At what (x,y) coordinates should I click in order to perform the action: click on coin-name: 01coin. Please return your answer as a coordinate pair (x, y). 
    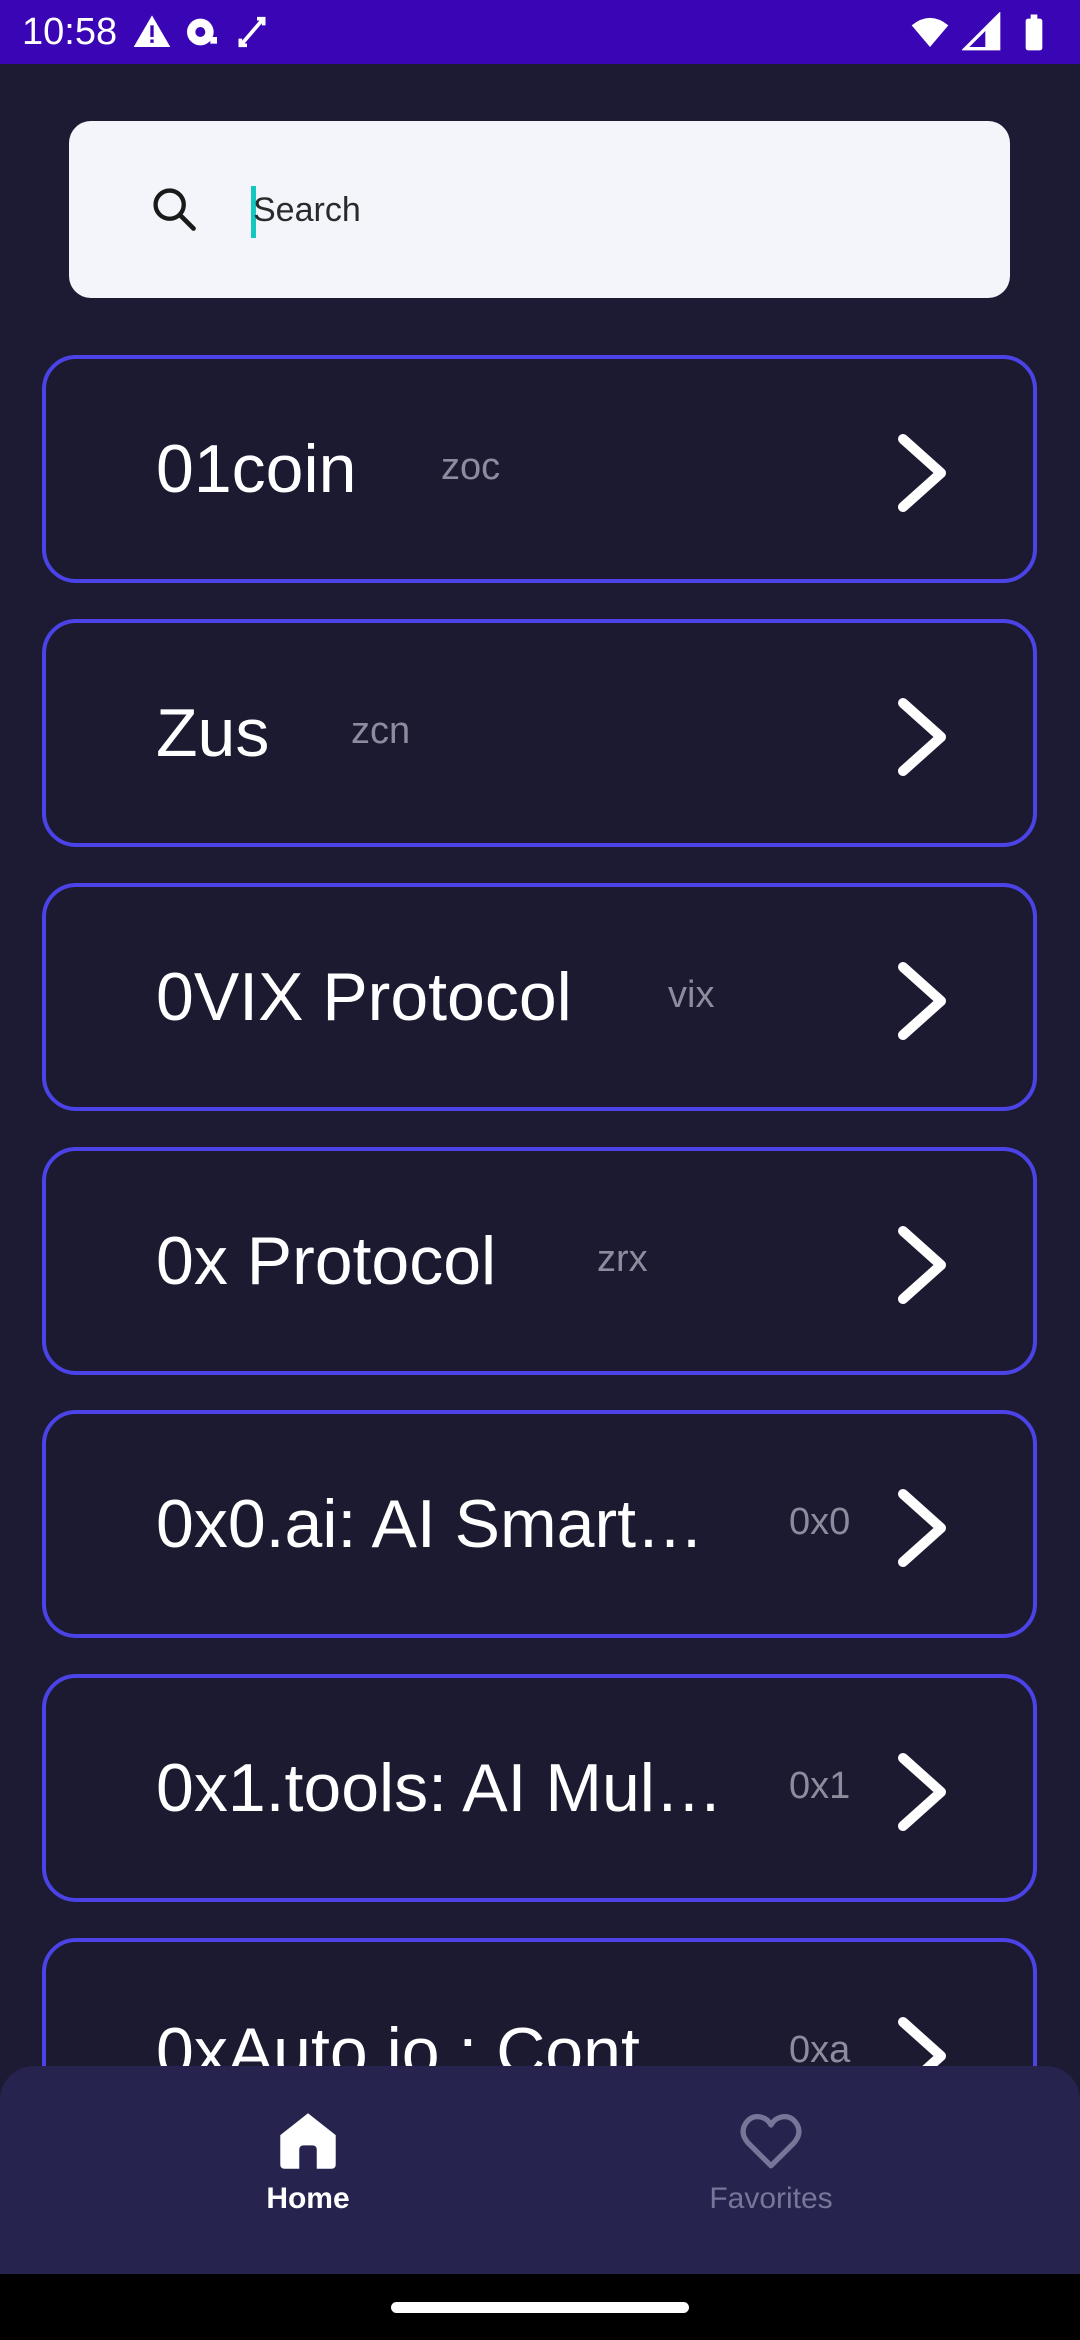
    Looking at the image, I should click on (256, 469).